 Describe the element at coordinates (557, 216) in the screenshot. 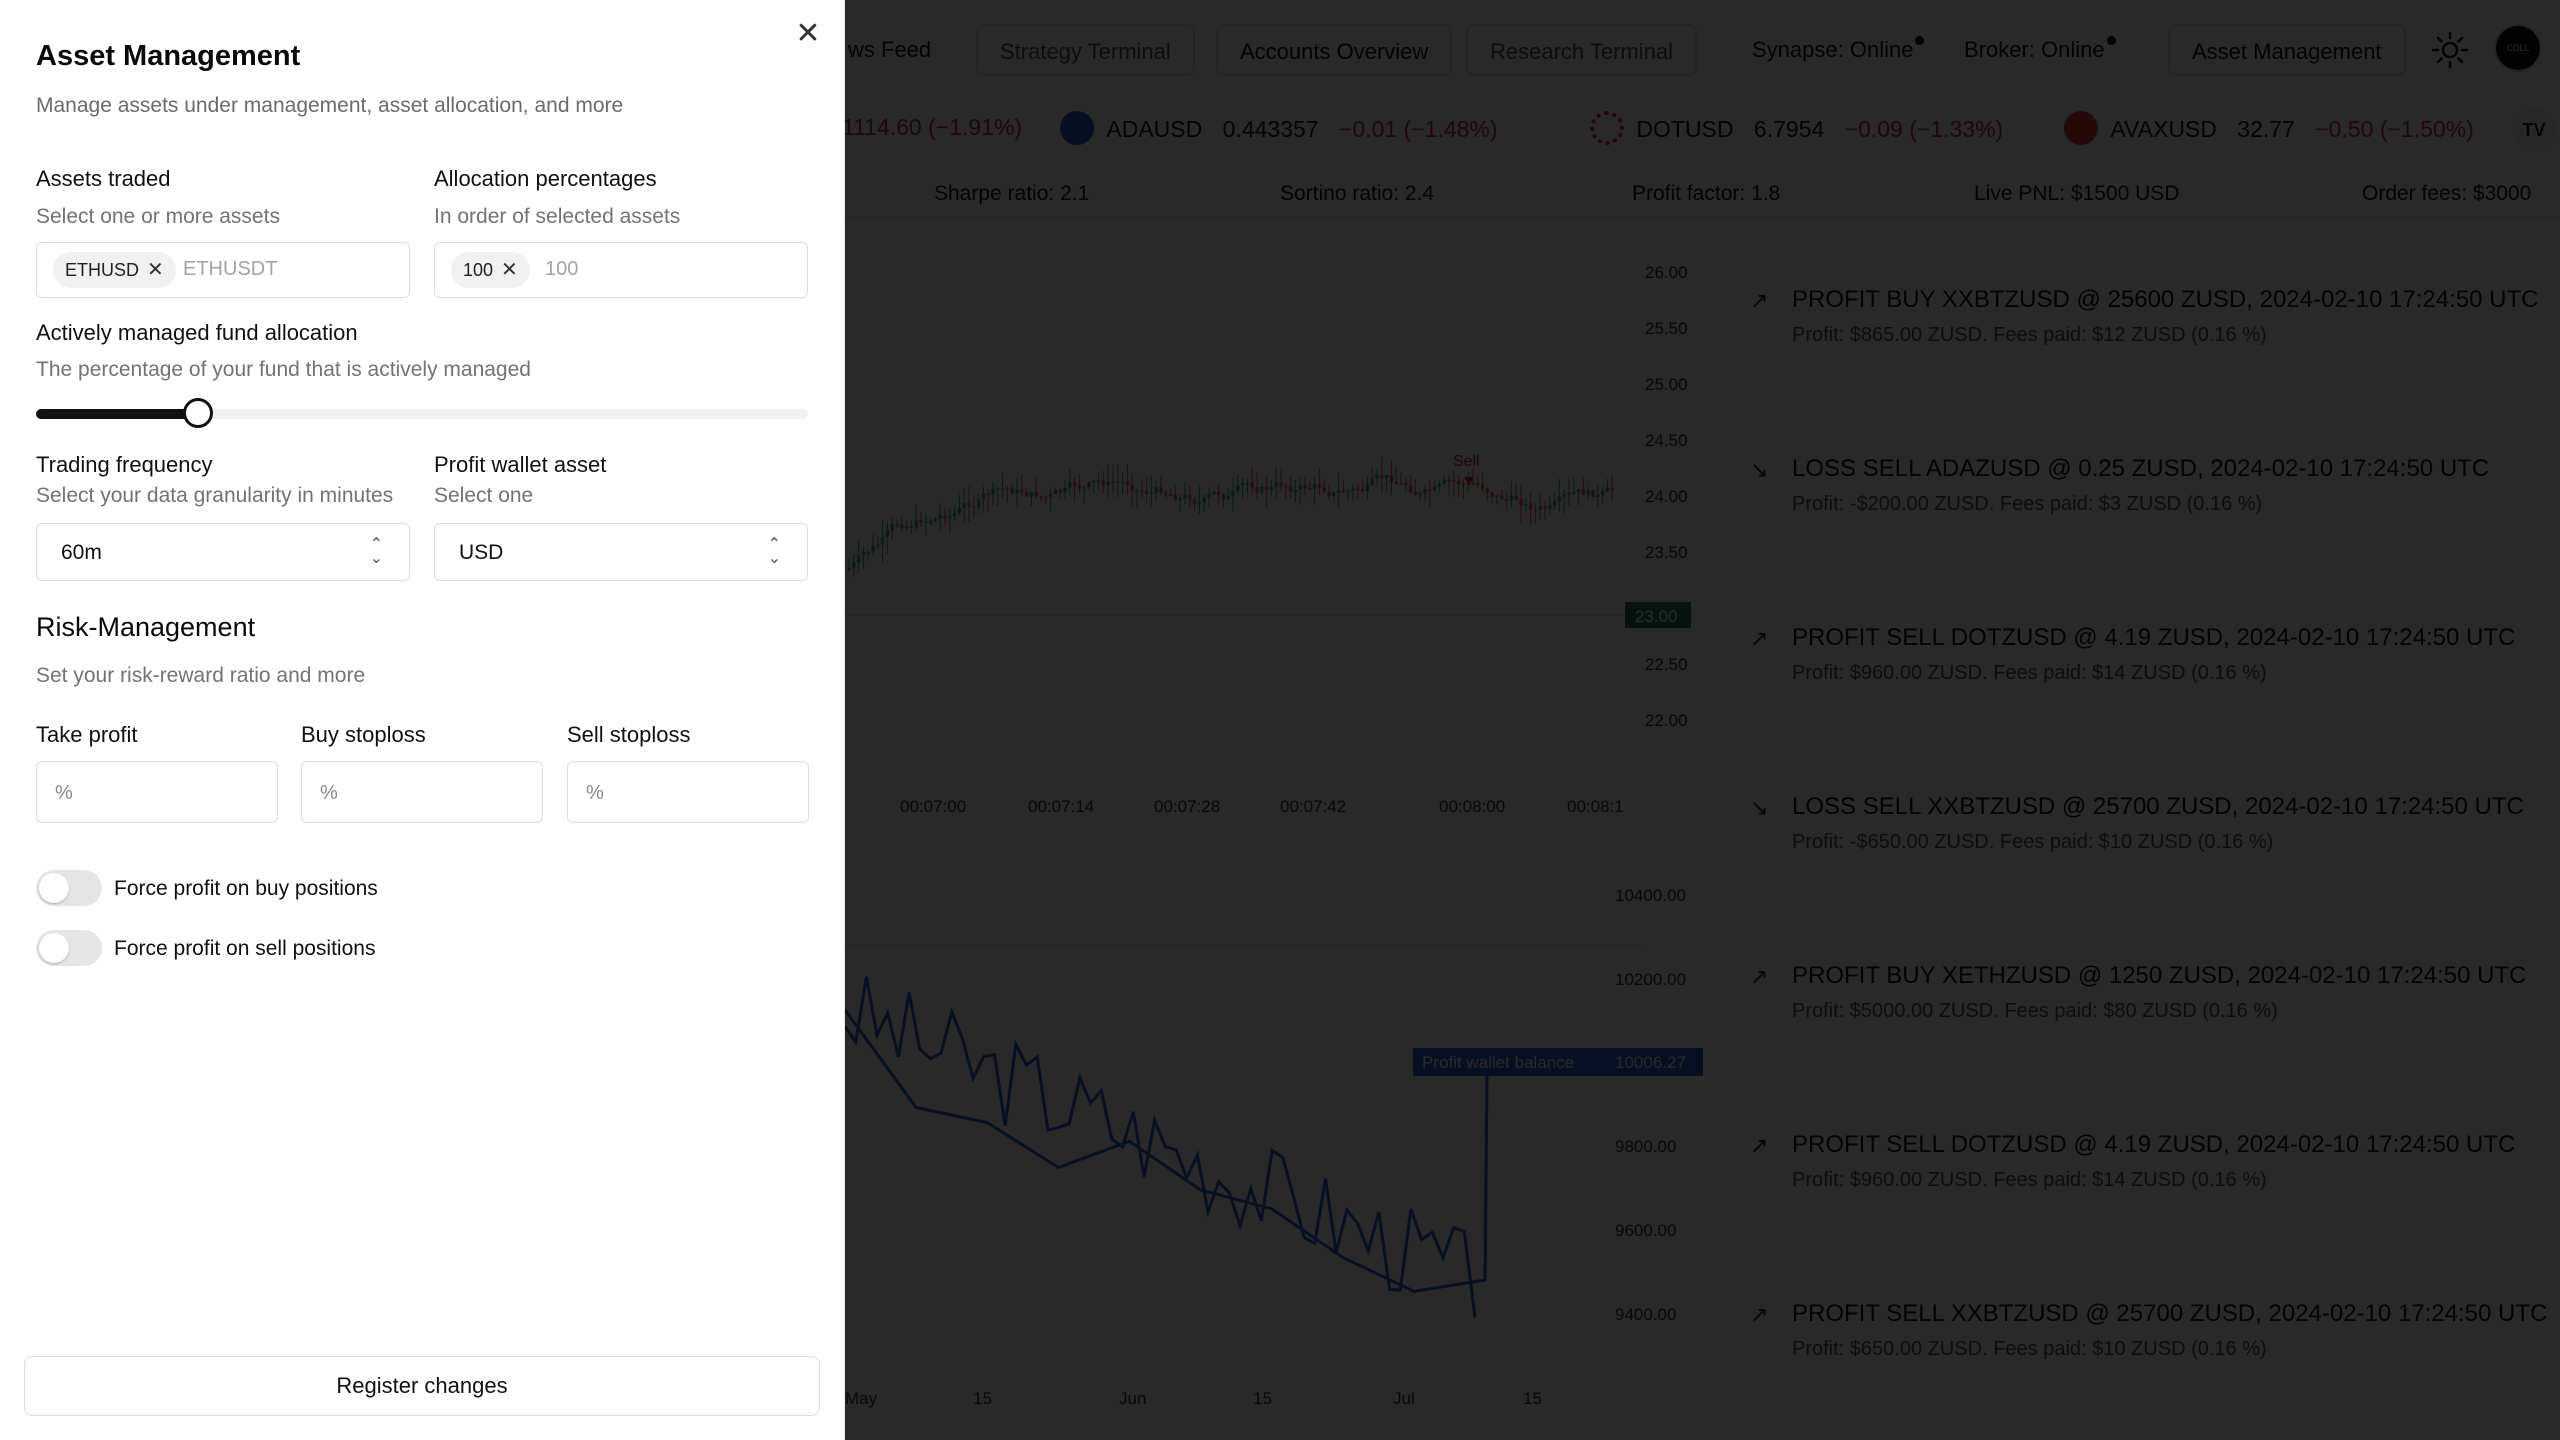

I see `allocation-hint: In order of selected assets` at that location.